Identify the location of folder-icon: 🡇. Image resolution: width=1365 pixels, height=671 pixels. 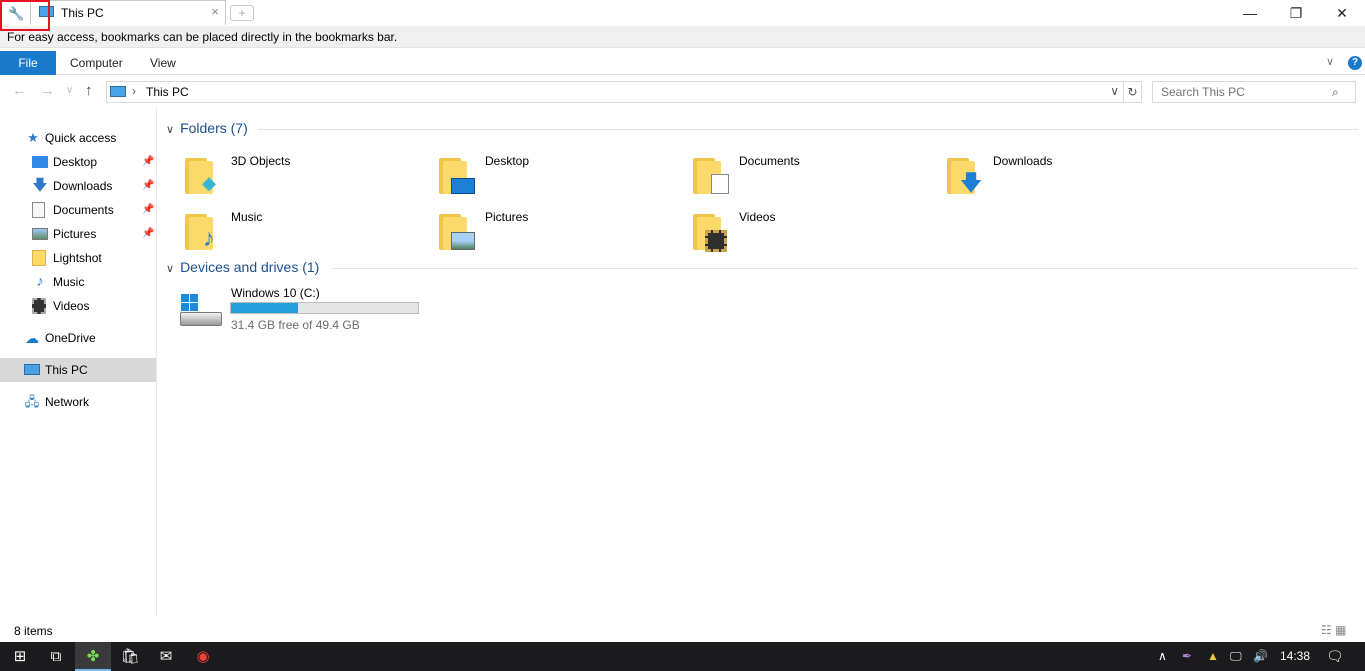
(964, 176).